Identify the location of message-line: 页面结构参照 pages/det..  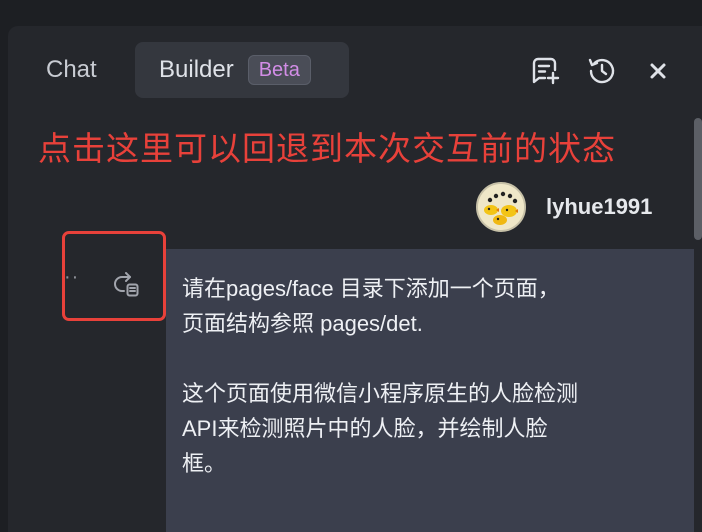
(302, 323).